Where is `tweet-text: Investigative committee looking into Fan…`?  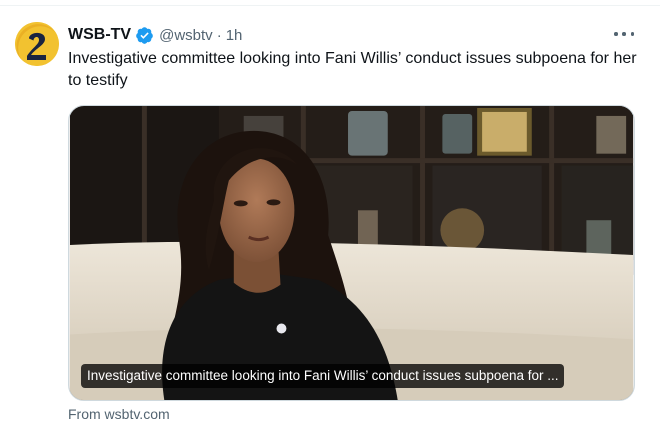 tweet-text: Investigative committee looking into Fan… is located at coordinates (352, 69).